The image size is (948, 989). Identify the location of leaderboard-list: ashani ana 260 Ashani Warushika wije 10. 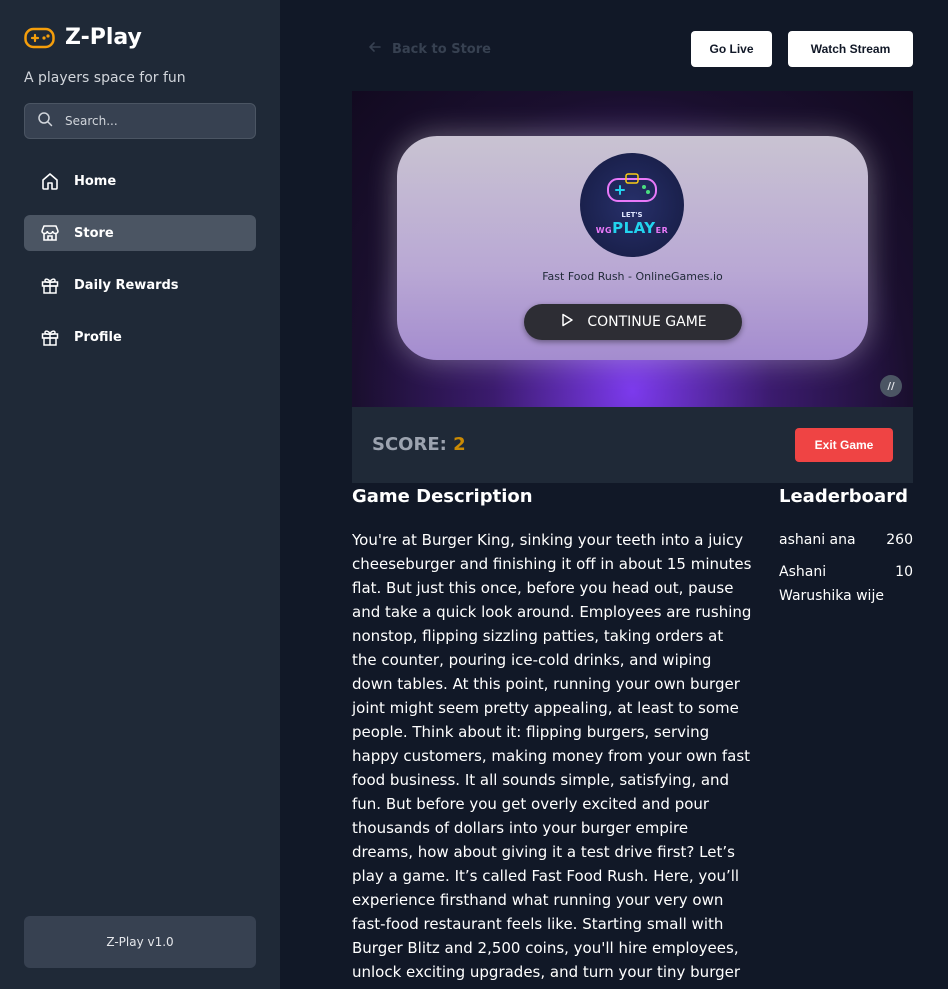
(846, 572).